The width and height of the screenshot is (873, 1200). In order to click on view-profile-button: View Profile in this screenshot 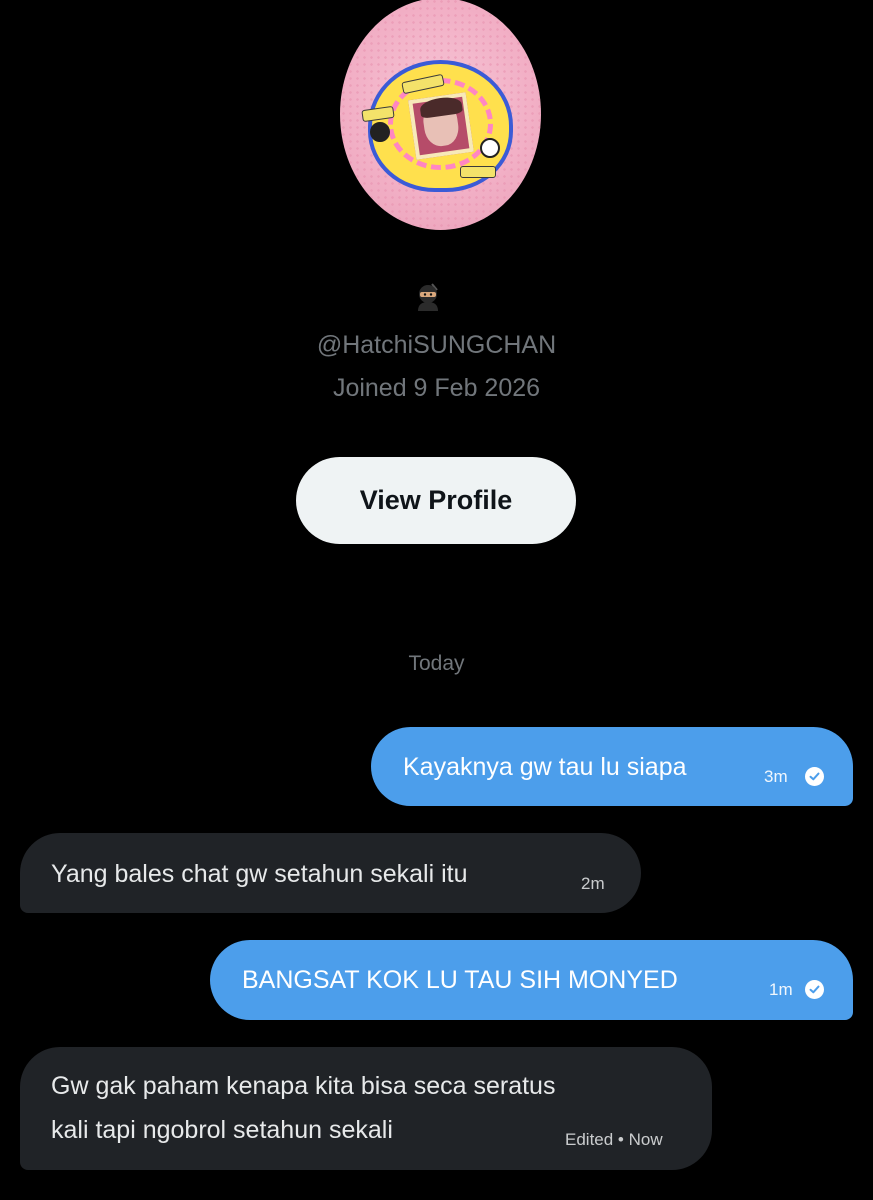, I will do `click(436, 500)`.